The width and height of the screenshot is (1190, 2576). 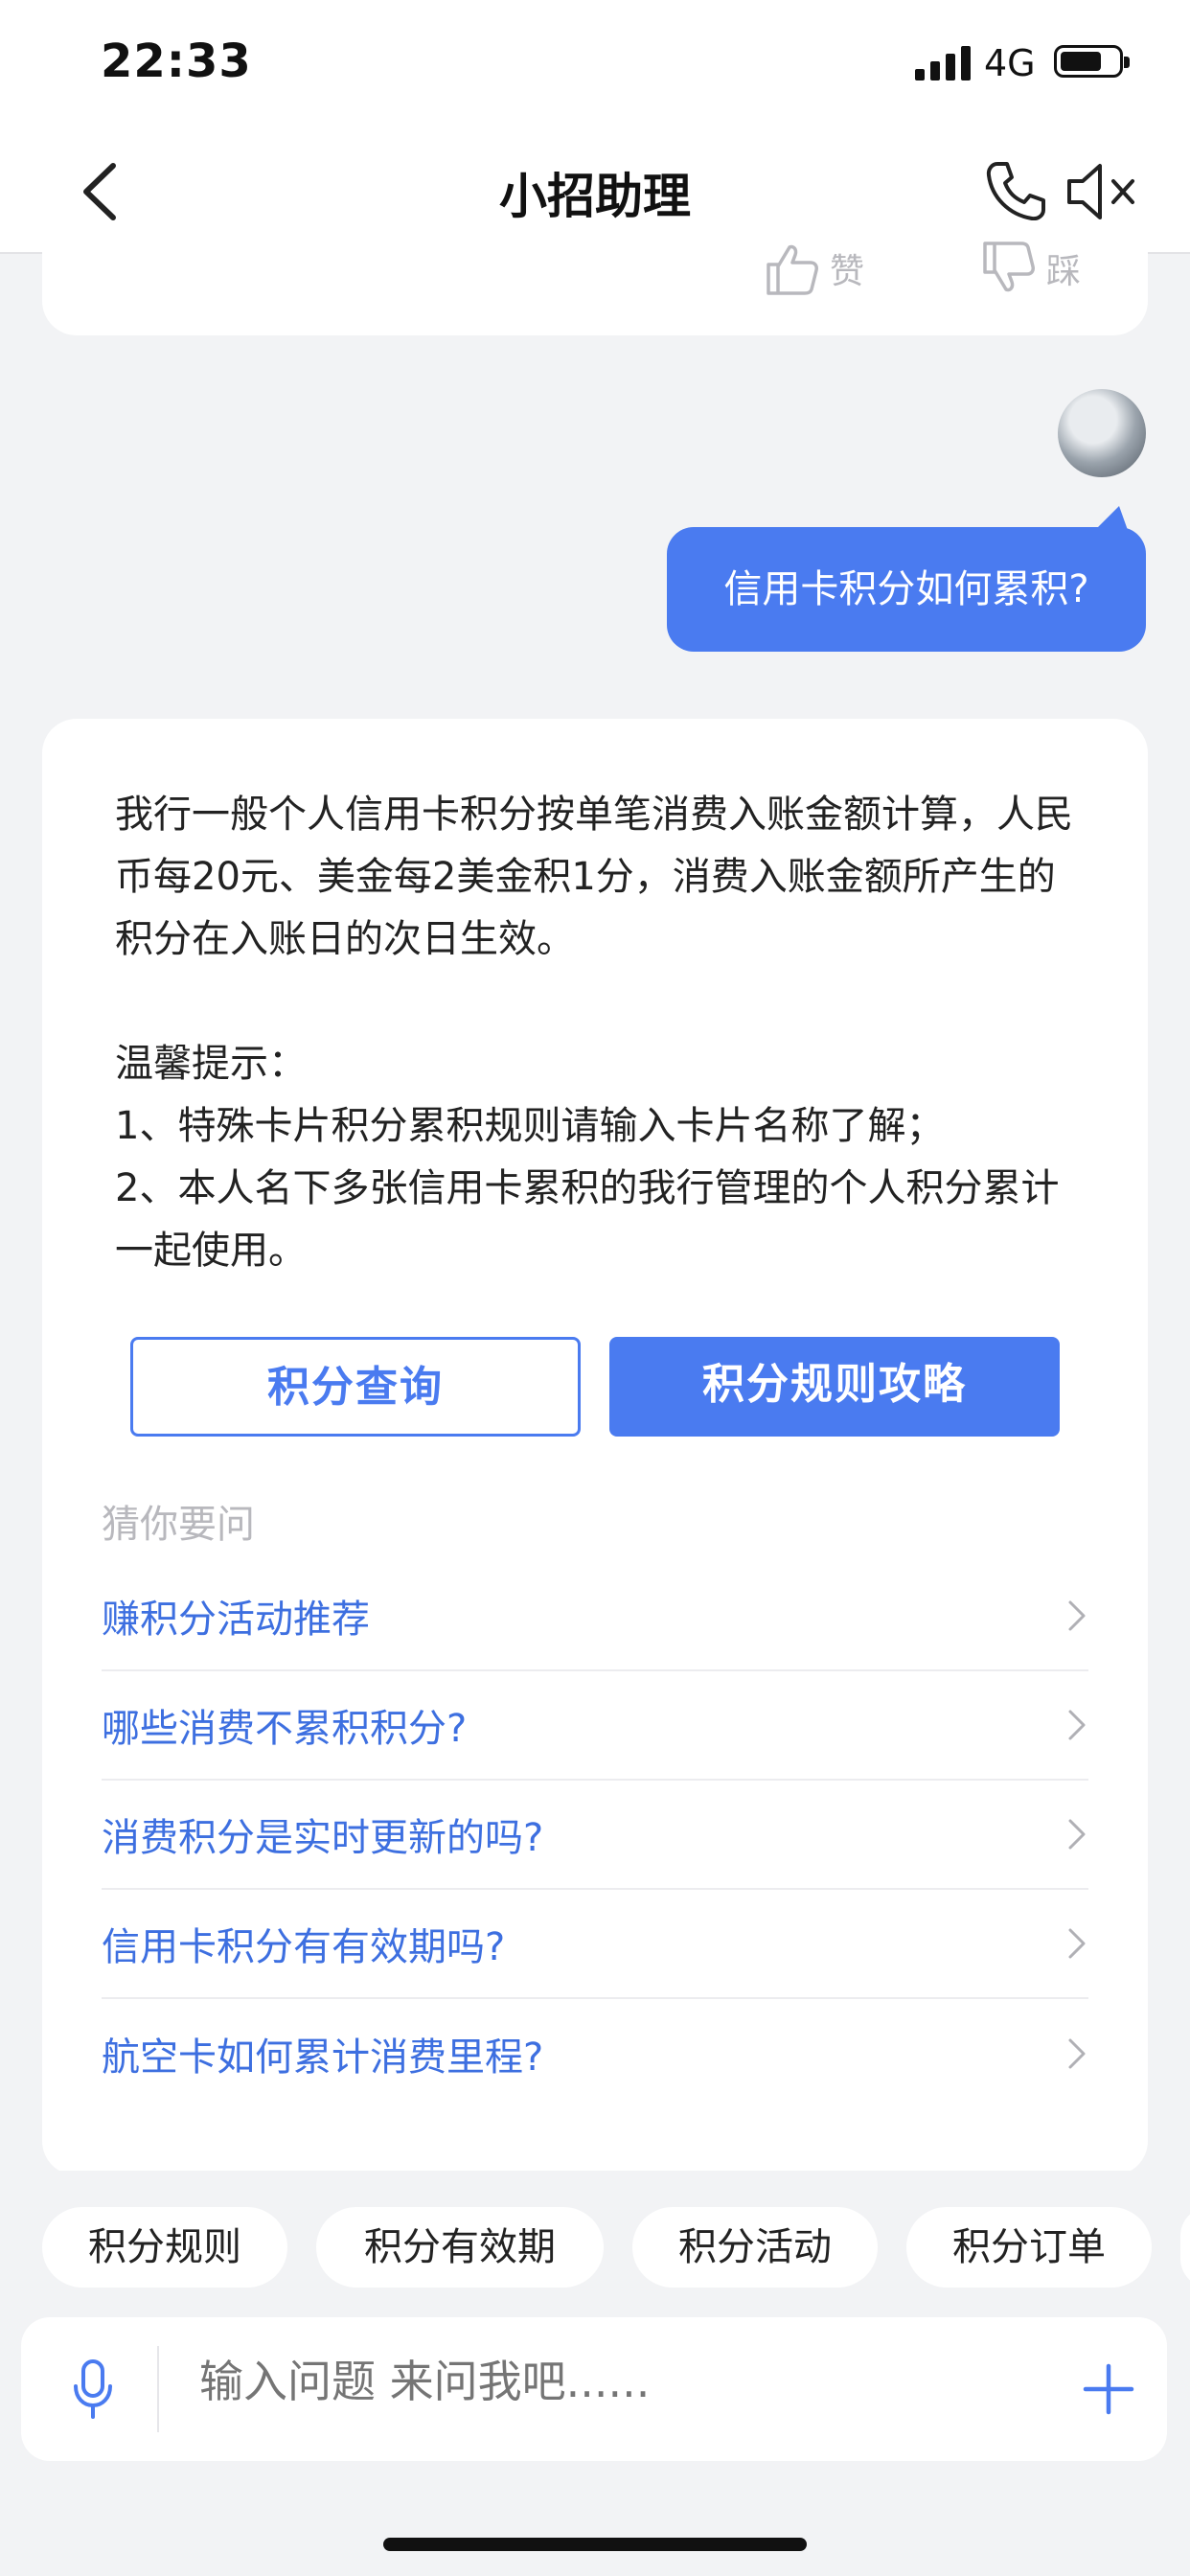 I want to click on suggested-question: 航空卡如何累计消费里程?, so click(x=595, y=2053).